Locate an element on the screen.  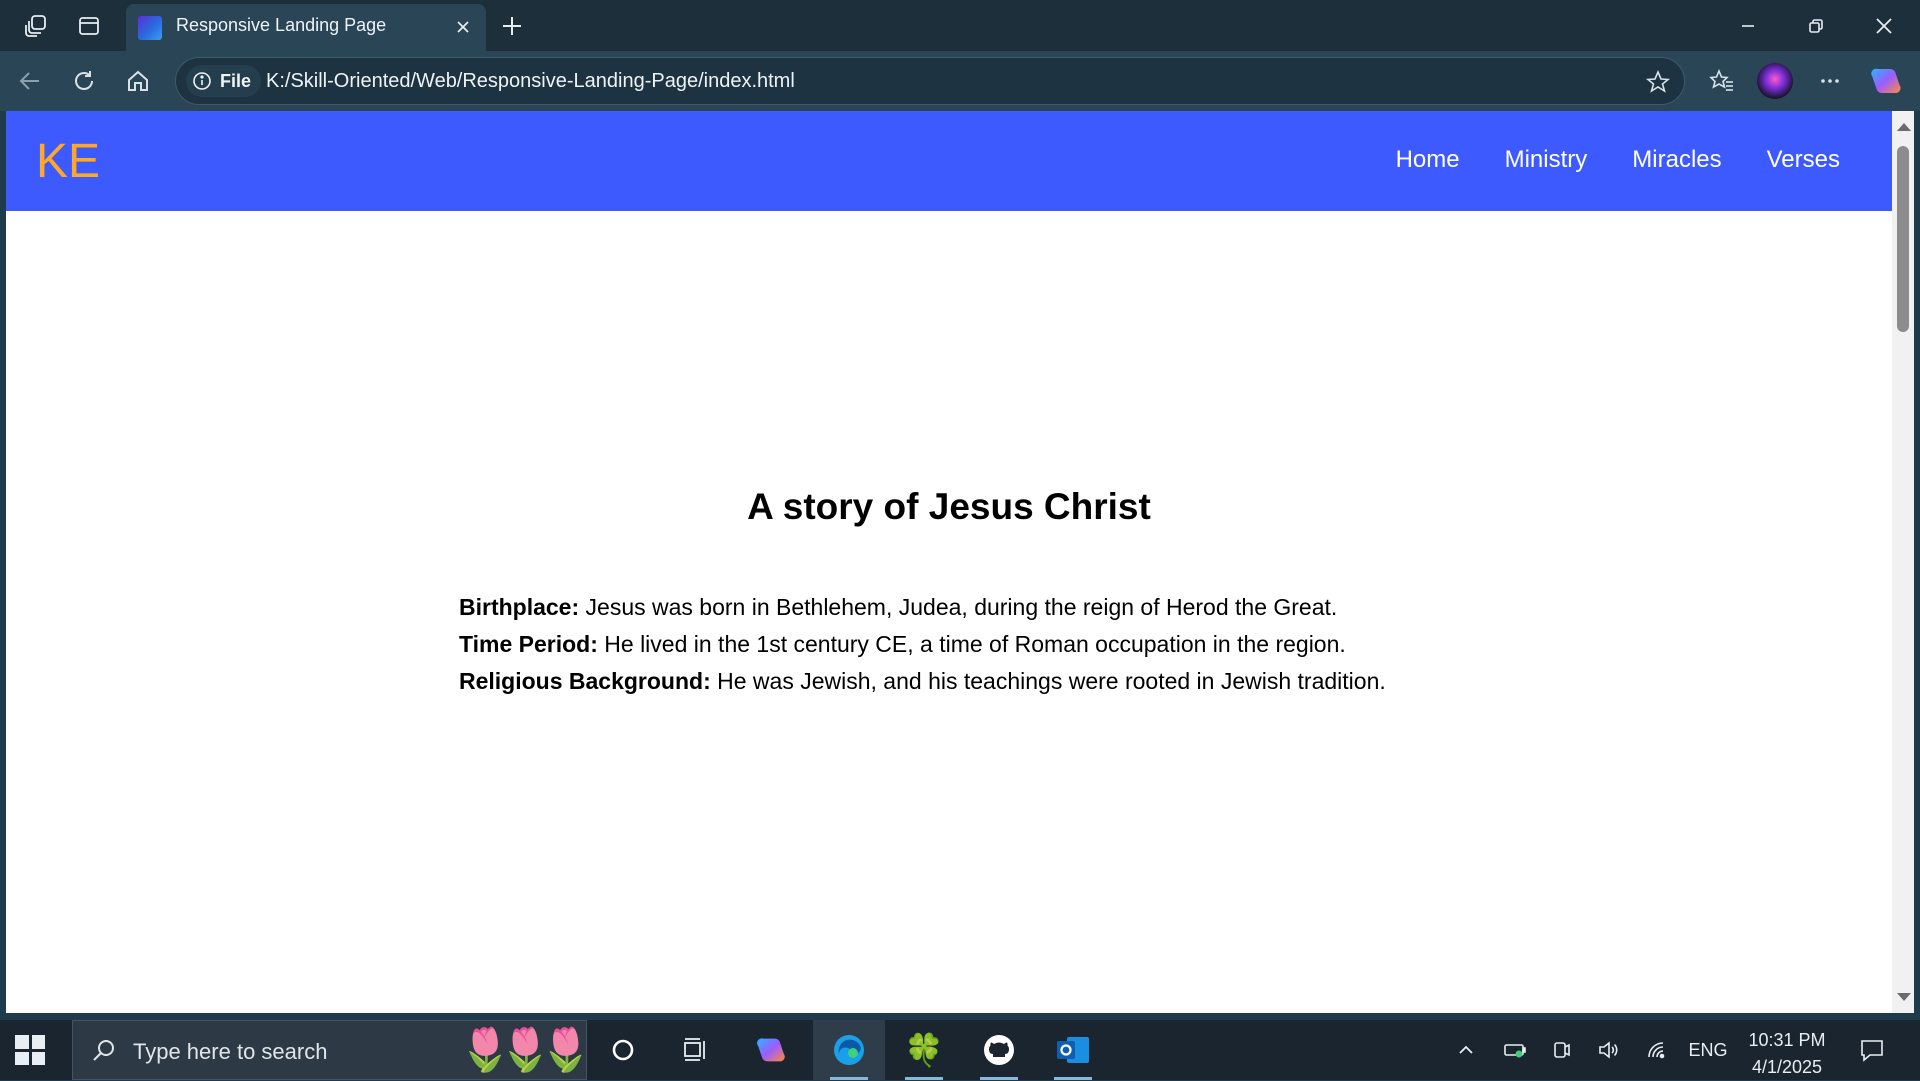
notifications-icon is located at coordinates (1872, 1050).